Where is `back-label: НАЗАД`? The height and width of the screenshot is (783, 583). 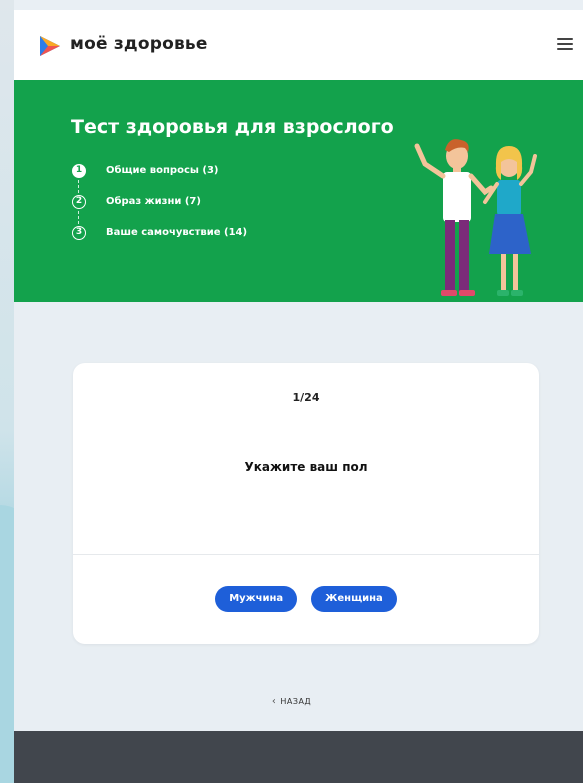
back-label: НАЗАД is located at coordinates (296, 701).